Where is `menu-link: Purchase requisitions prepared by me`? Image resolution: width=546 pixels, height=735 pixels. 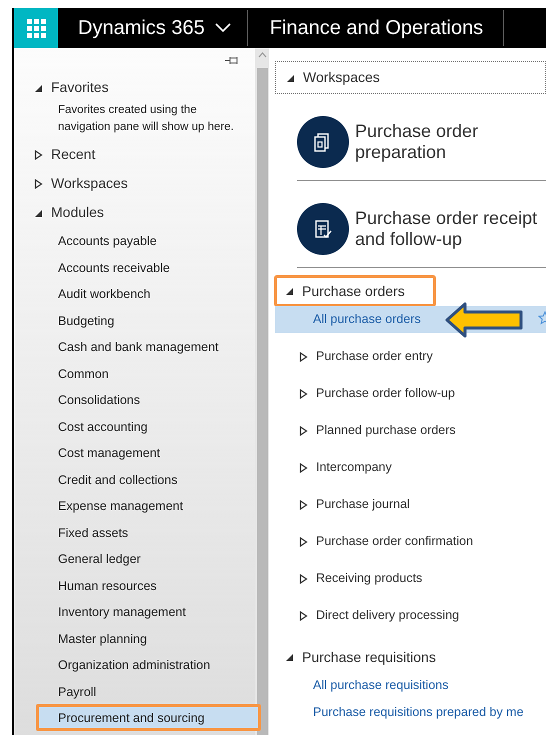
menu-link: Purchase requisitions prepared by me is located at coordinates (410, 712).